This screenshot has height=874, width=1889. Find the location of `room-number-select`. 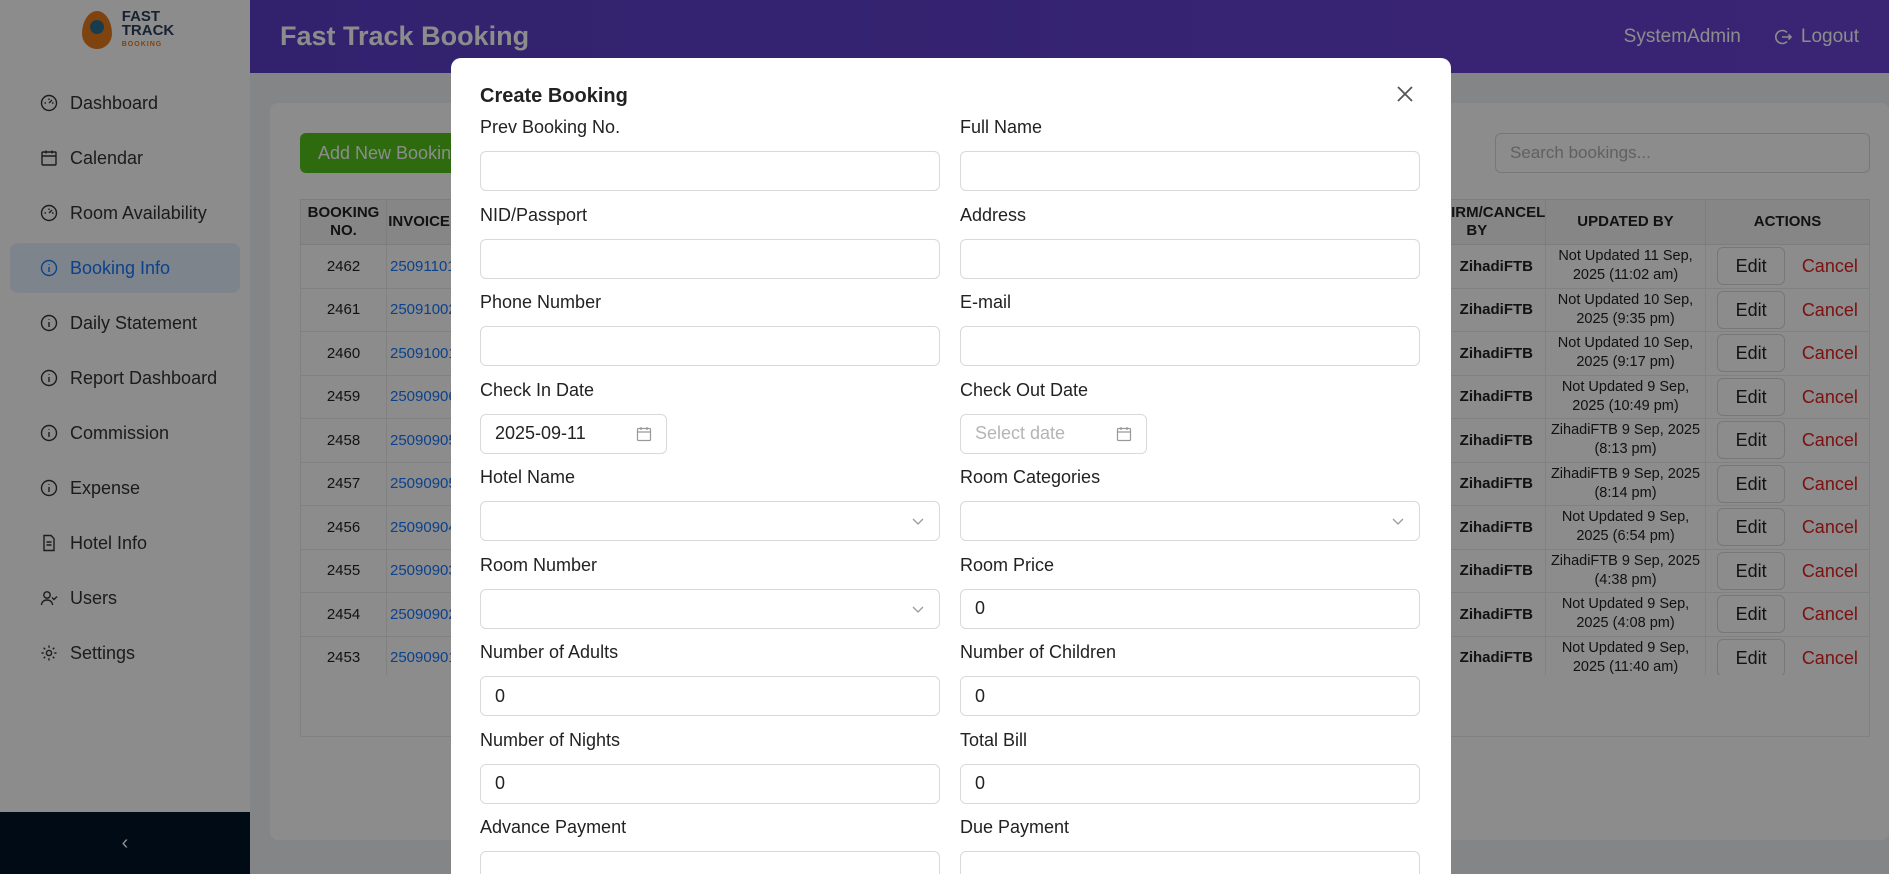

room-number-select is located at coordinates (710, 608).